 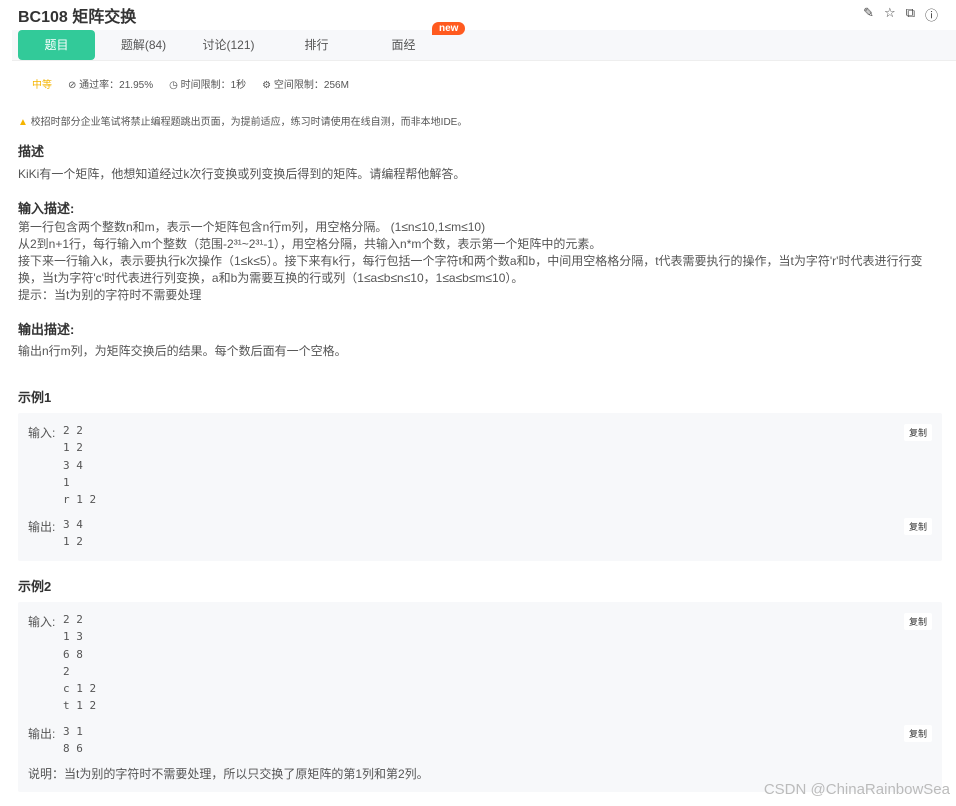 What do you see at coordinates (35, 397) in the screenshot?
I see `example1-heading: 示例1` at bounding box center [35, 397].